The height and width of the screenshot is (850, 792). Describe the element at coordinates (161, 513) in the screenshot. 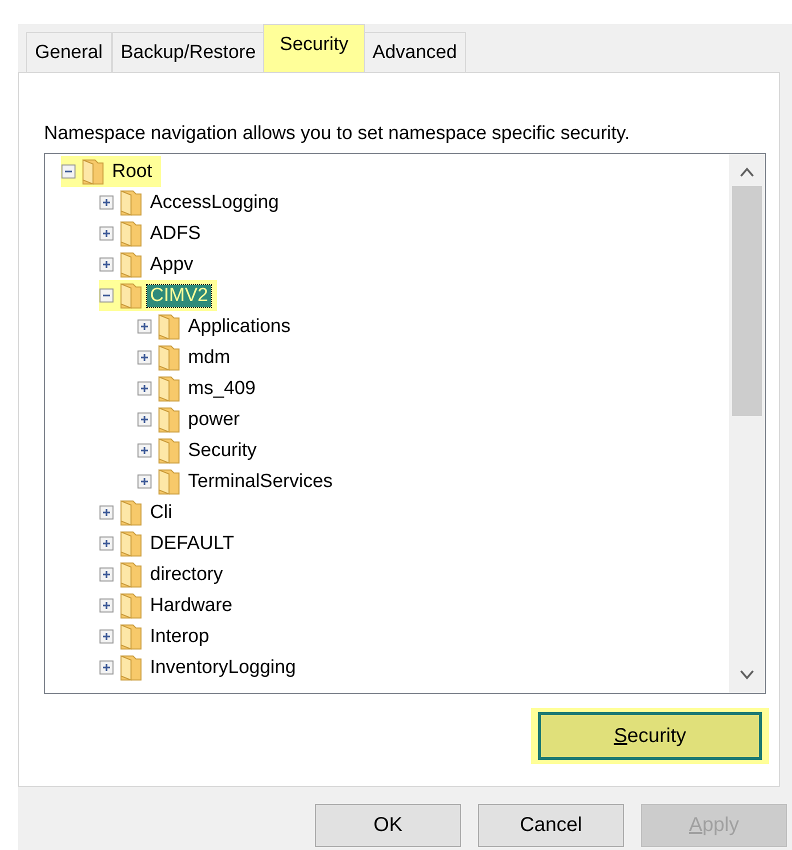

I see `tree-item: Cli` at that location.